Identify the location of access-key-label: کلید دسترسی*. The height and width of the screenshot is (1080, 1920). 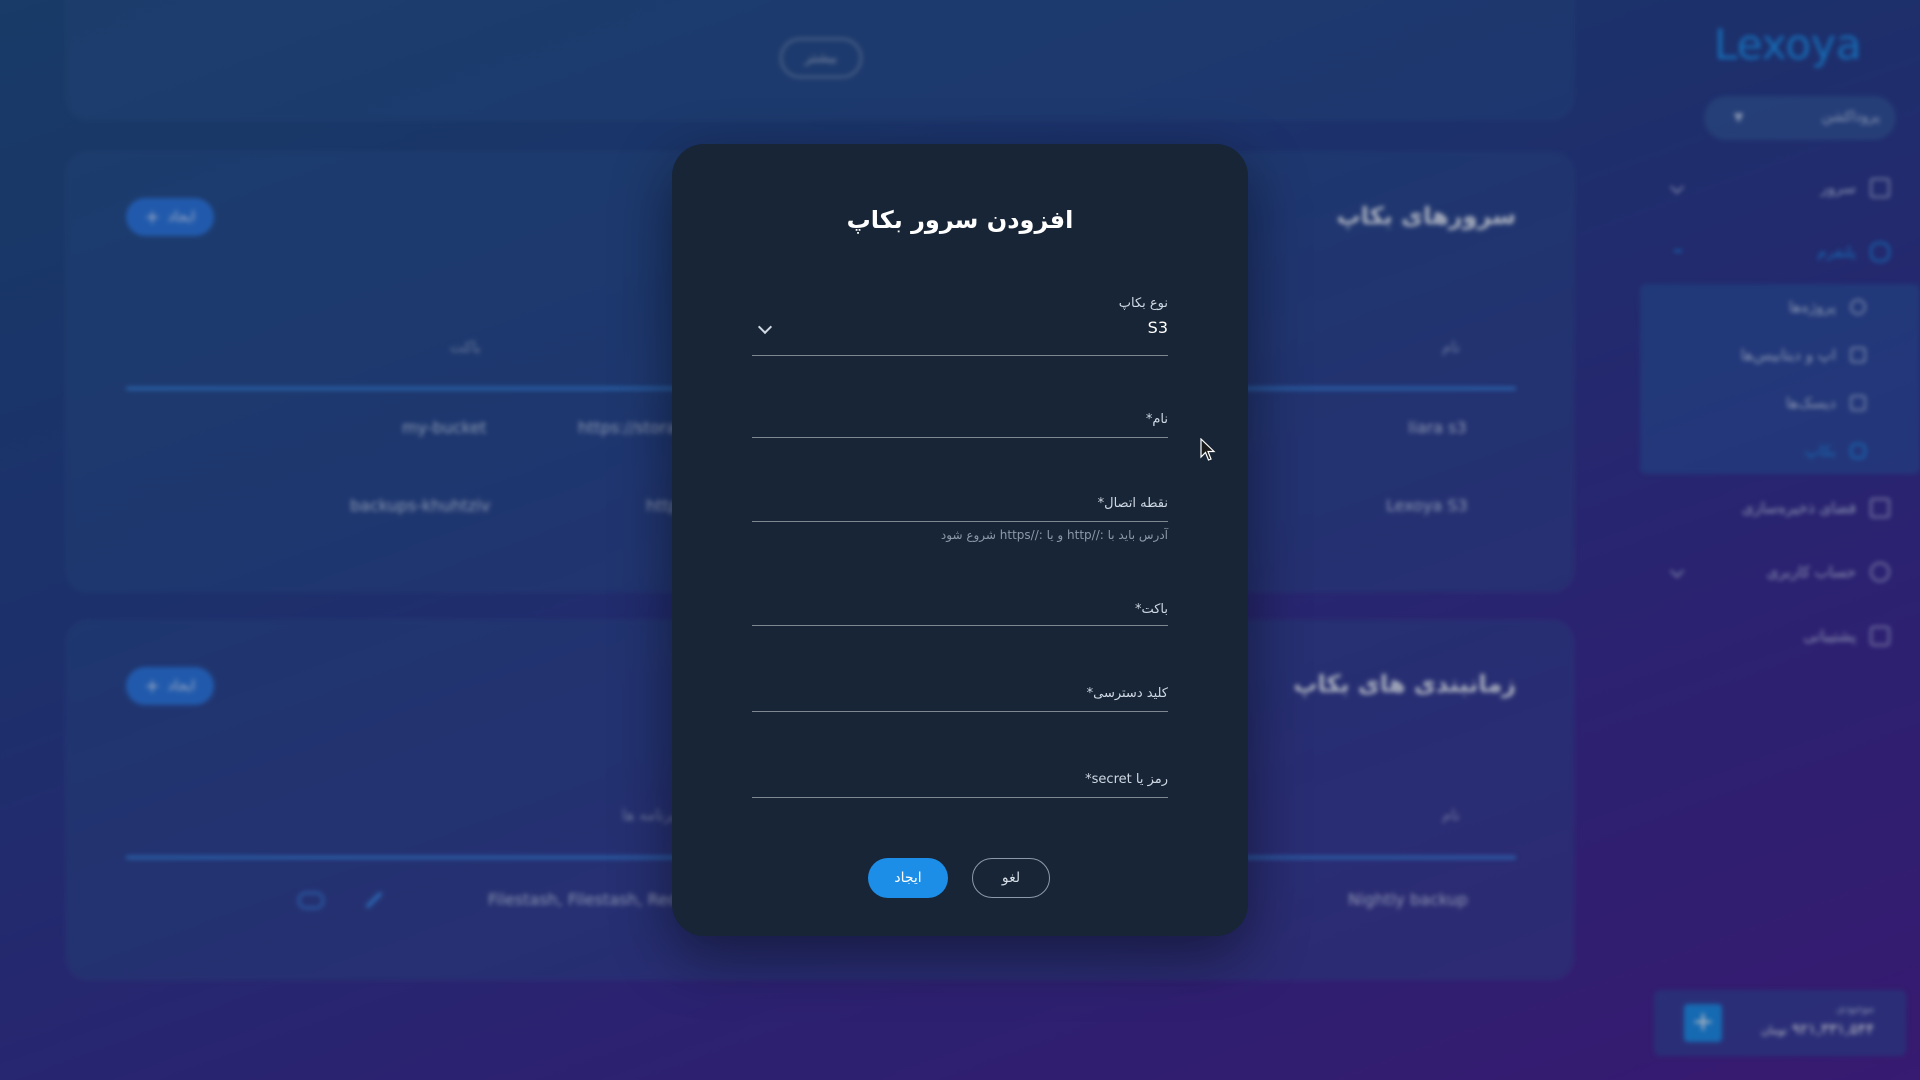
(1127, 693).